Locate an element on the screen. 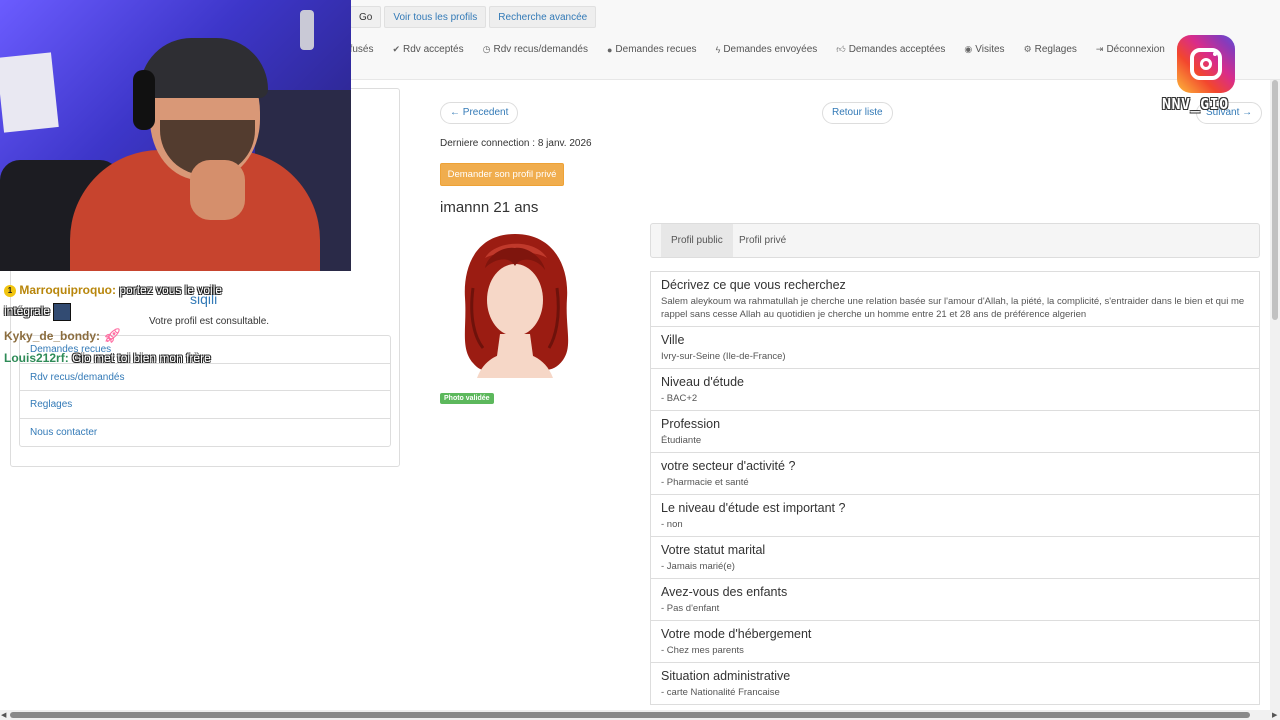 This screenshot has width=1280, height=720. rocket-emote-icon: 🚀︎ is located at coordinates (112, 335).